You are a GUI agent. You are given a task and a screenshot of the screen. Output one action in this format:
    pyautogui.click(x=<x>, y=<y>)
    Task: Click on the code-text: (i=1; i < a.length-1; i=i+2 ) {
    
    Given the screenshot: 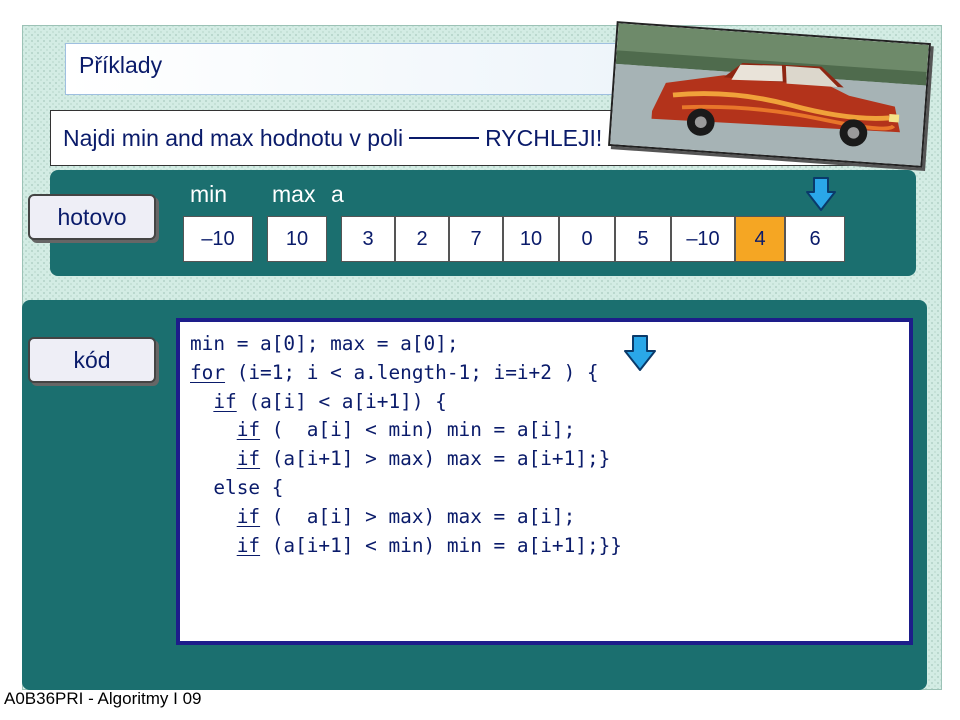 What is the action you would take?
    pyautogui.click(x=412, y=372)
    